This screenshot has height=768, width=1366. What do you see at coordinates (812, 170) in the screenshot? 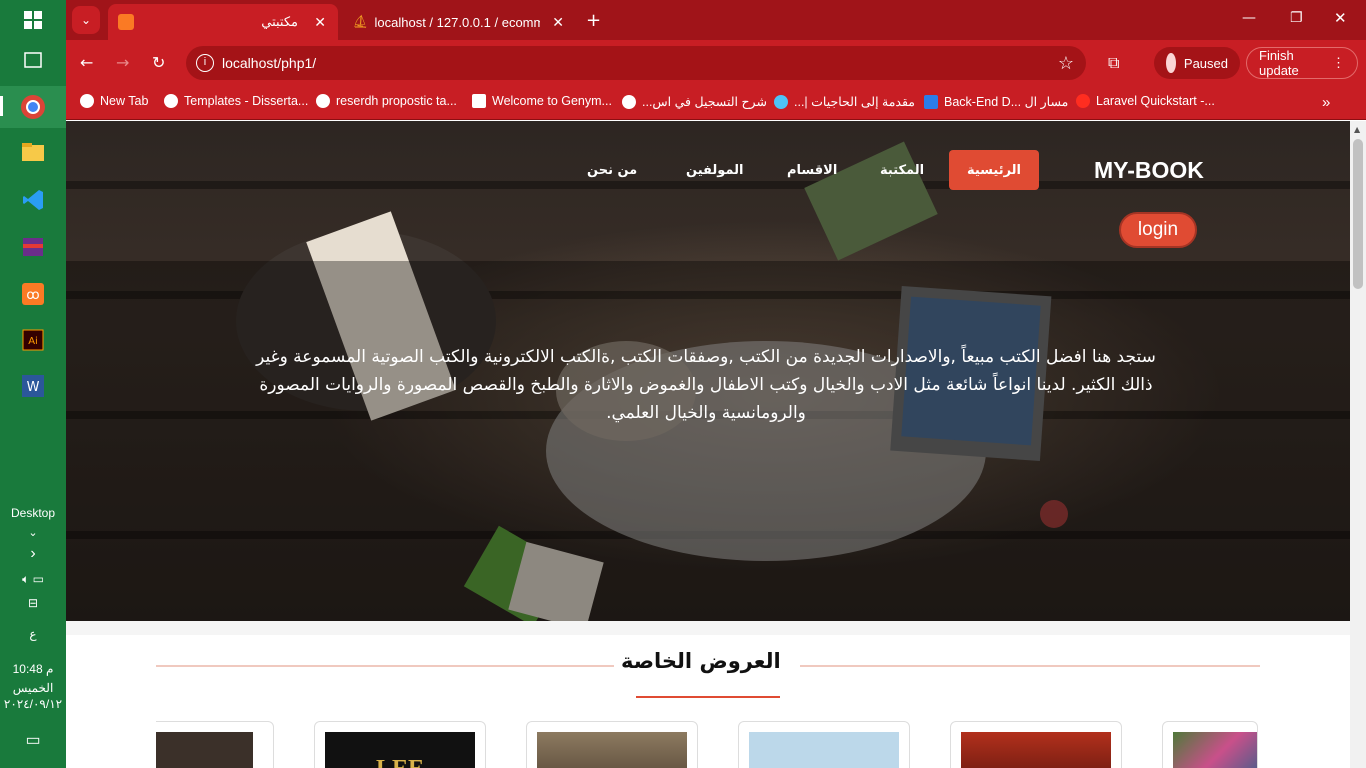
I see `nav-sections-link: الاقسام` at bounding box center [812, 170].